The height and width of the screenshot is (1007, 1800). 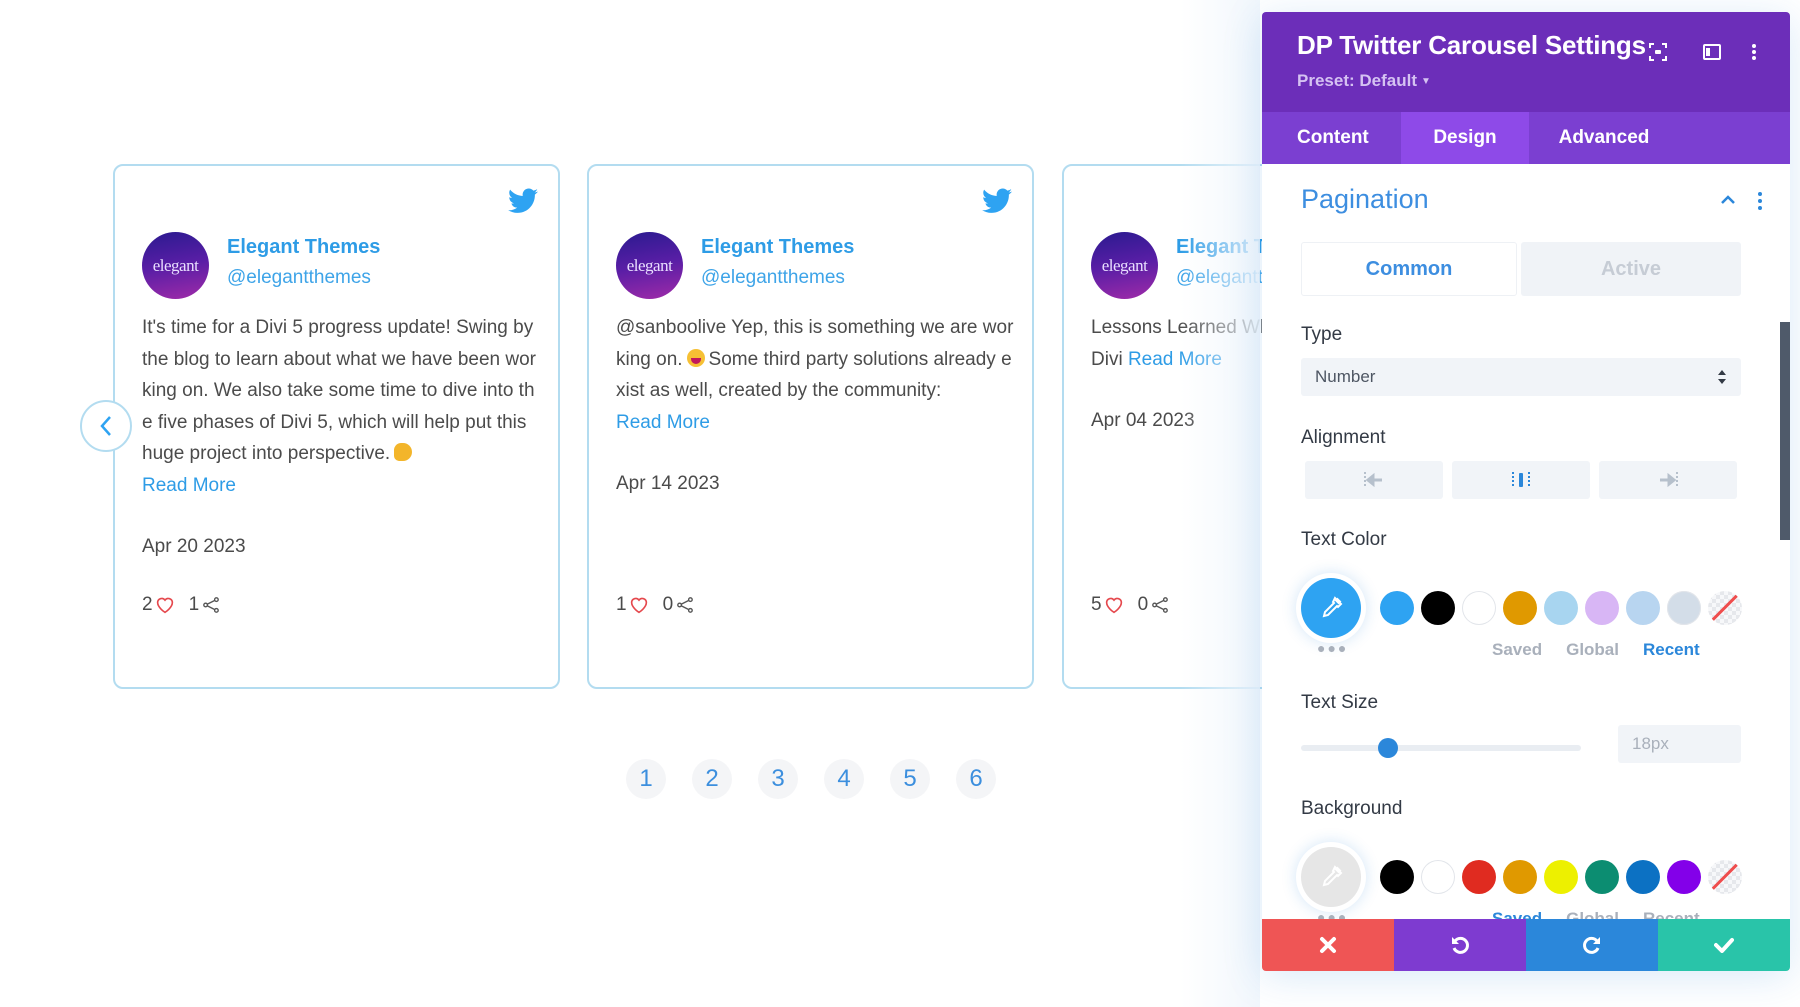 I want to click on preset-label: Preset: Default, so click(x=1357, y=80).